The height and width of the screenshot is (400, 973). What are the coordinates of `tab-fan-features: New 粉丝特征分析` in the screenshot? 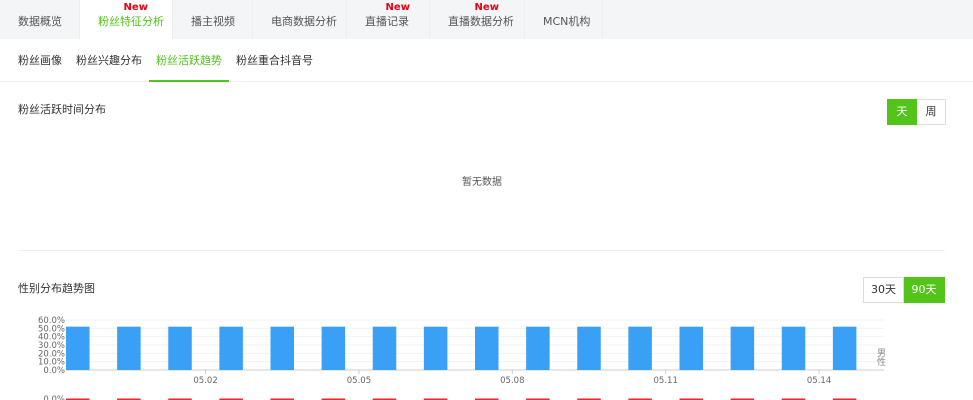 It's located at (126, 19).